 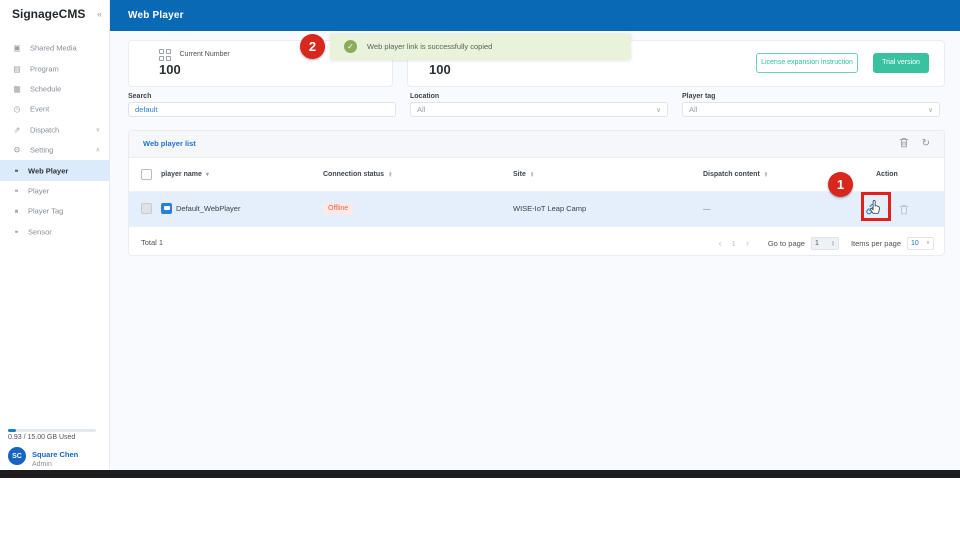 I want to click on program-icon: ▤, so click(x=17, y=69).